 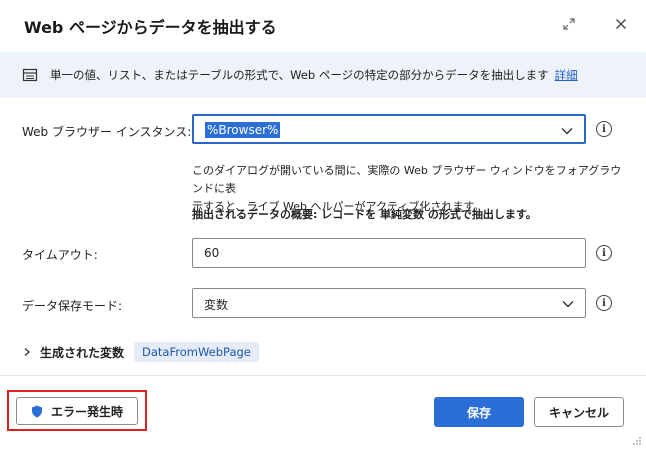 What do you see at coordinates (27, 352) in the screenshot?
I see `chevron-right-icon` at bounding box center [27, 352].